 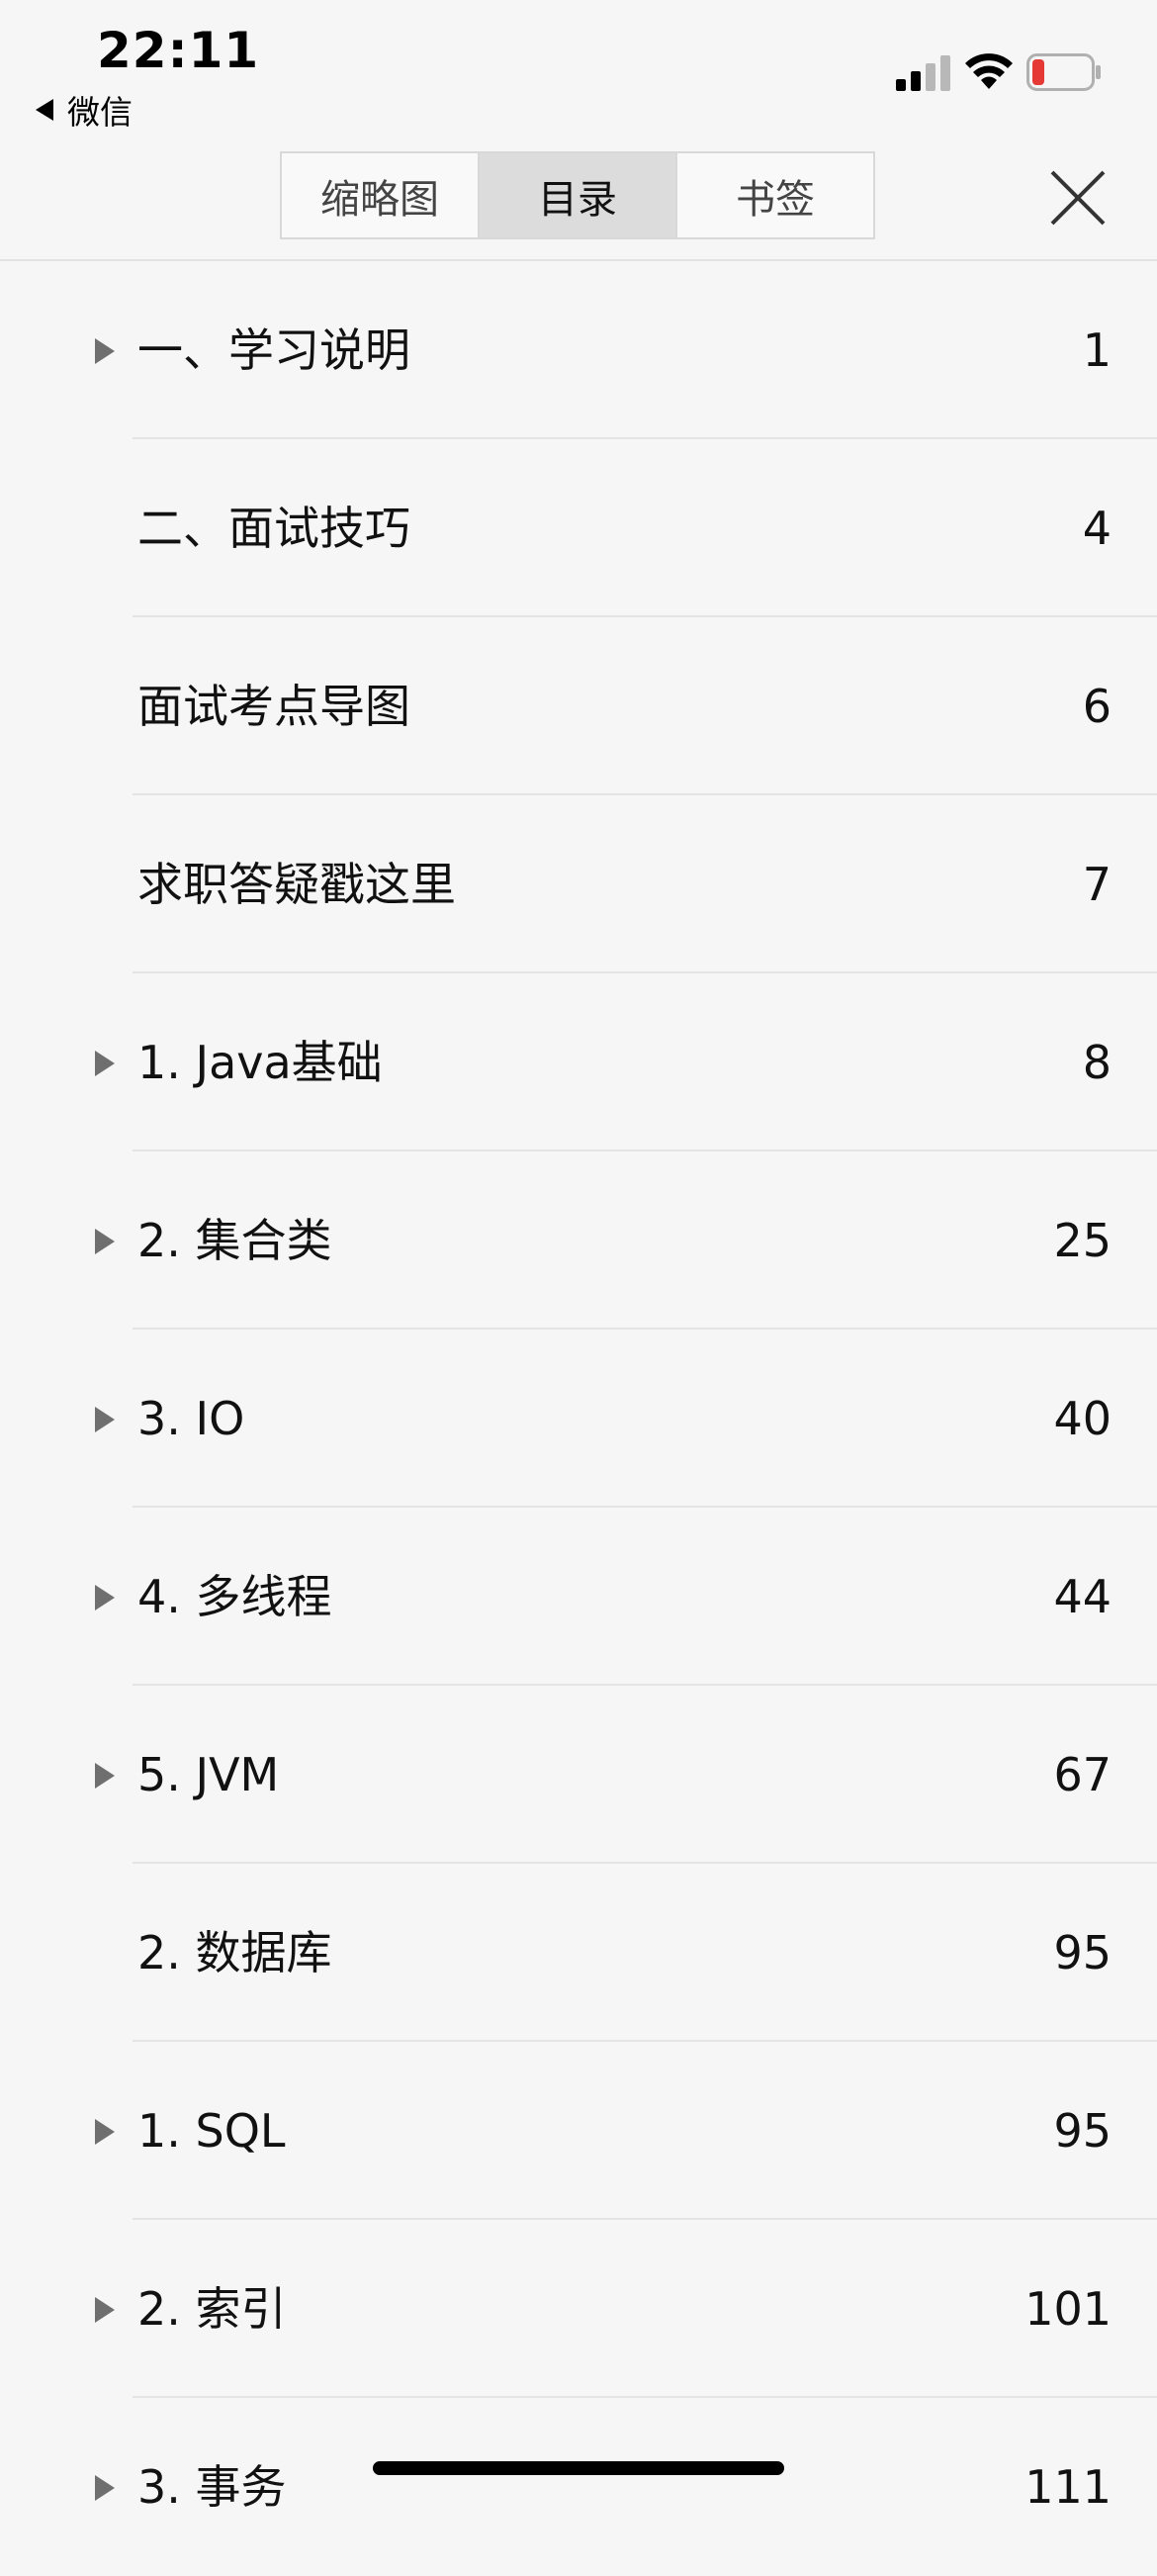 What do you see at coordinates (1083, 1419) in the screenshot?
I see `toc-item-page: 40` at bounding box center [1083, 1419].